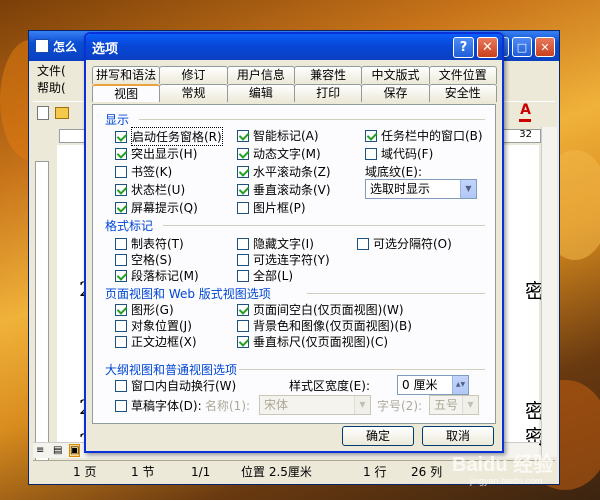 Image resolution: width=600 pixels, height=500 pixels. I want to click on cancel-button: 取消, so click(458, 436).